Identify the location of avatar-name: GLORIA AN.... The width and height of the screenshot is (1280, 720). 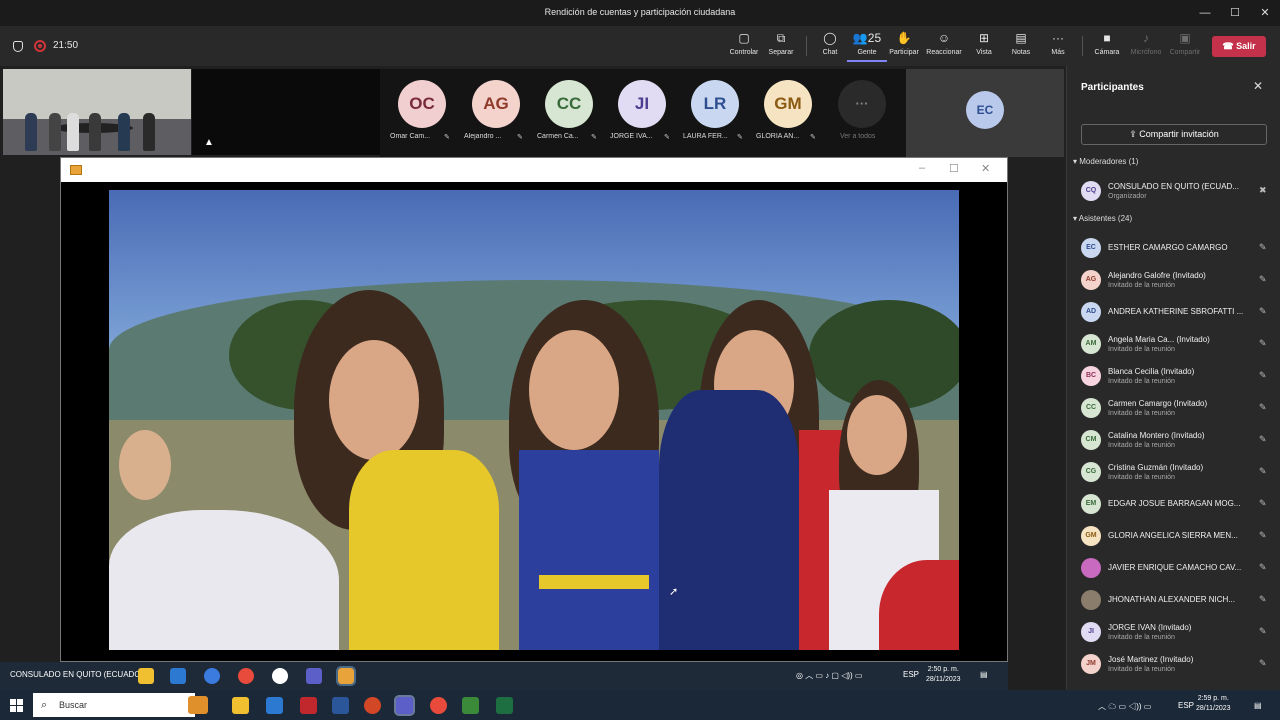
(778, 136).